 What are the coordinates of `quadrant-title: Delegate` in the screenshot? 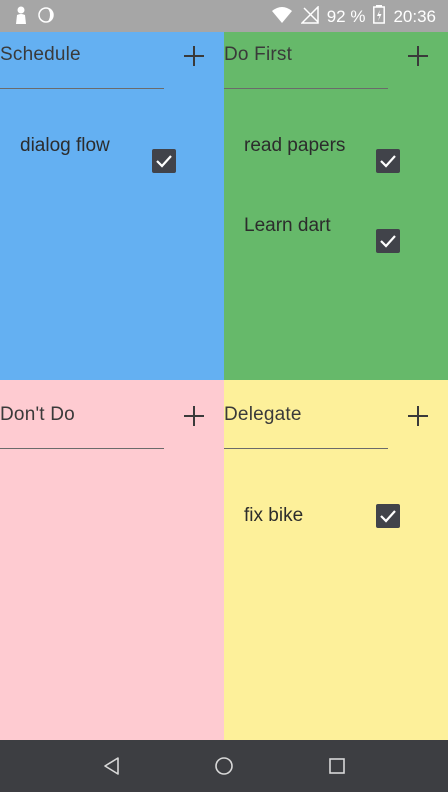 It's located at (263, 414).